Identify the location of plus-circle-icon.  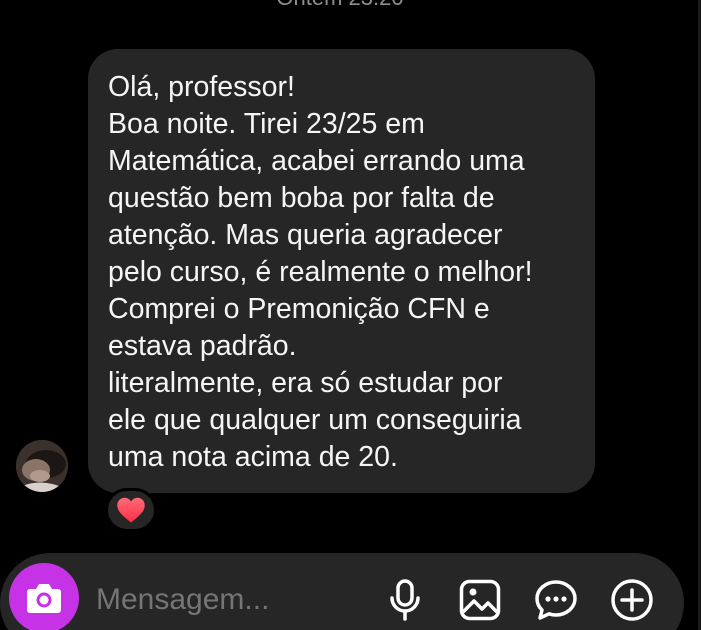
(632, 600).